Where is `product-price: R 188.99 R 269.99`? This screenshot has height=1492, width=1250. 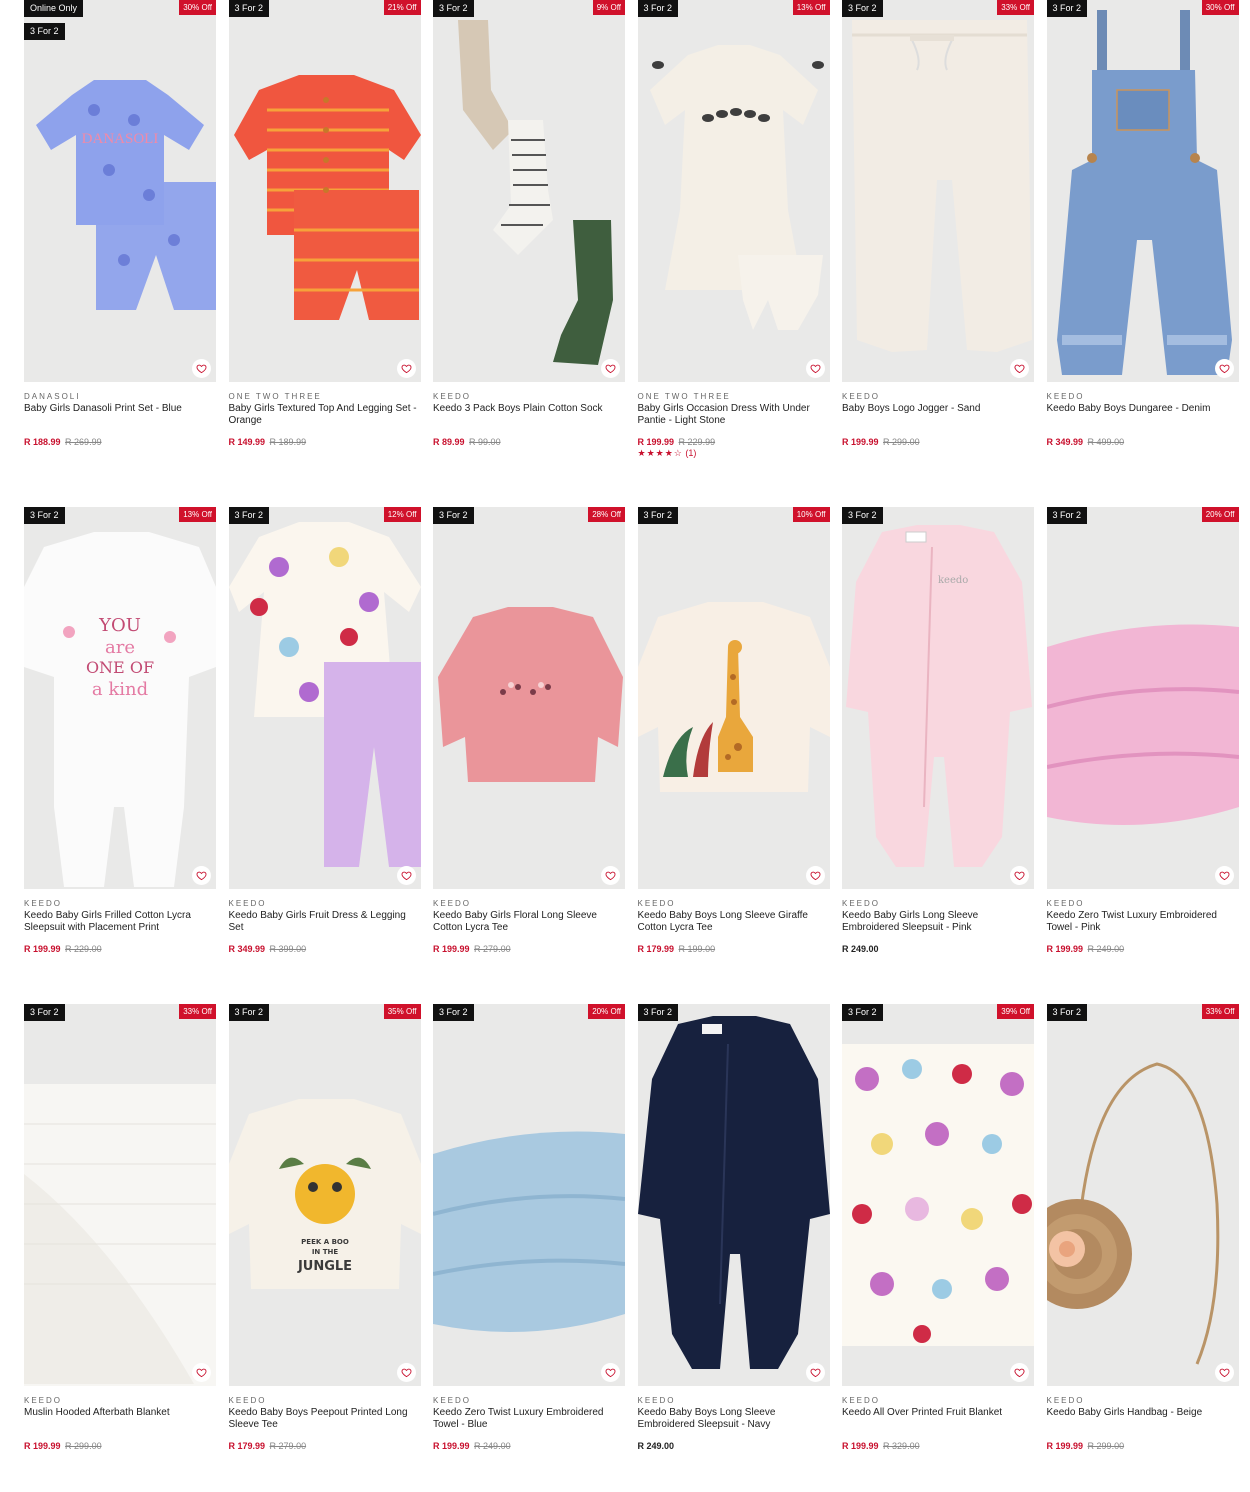
product-price: R 188.99 R 269.99 is located at coordinates (120, 442).